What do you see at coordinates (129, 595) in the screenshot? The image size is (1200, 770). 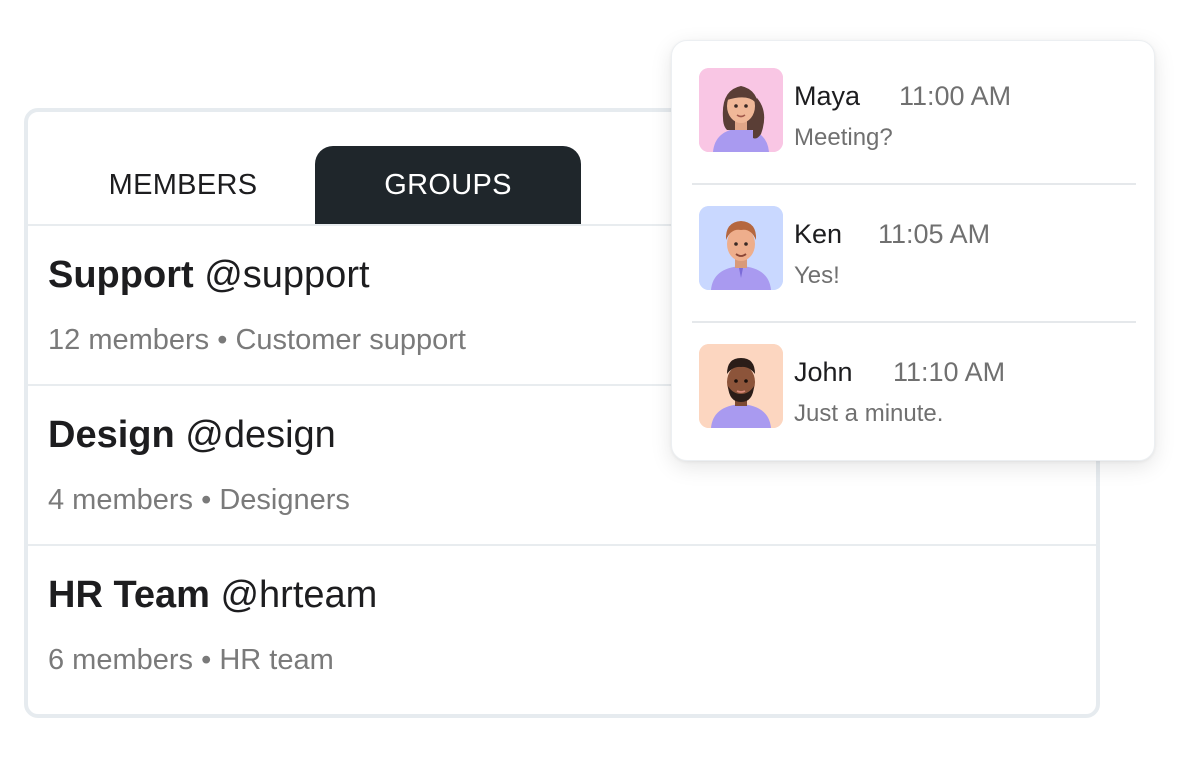 I see `group-name: HR Team` at bounding box center [129, 595].